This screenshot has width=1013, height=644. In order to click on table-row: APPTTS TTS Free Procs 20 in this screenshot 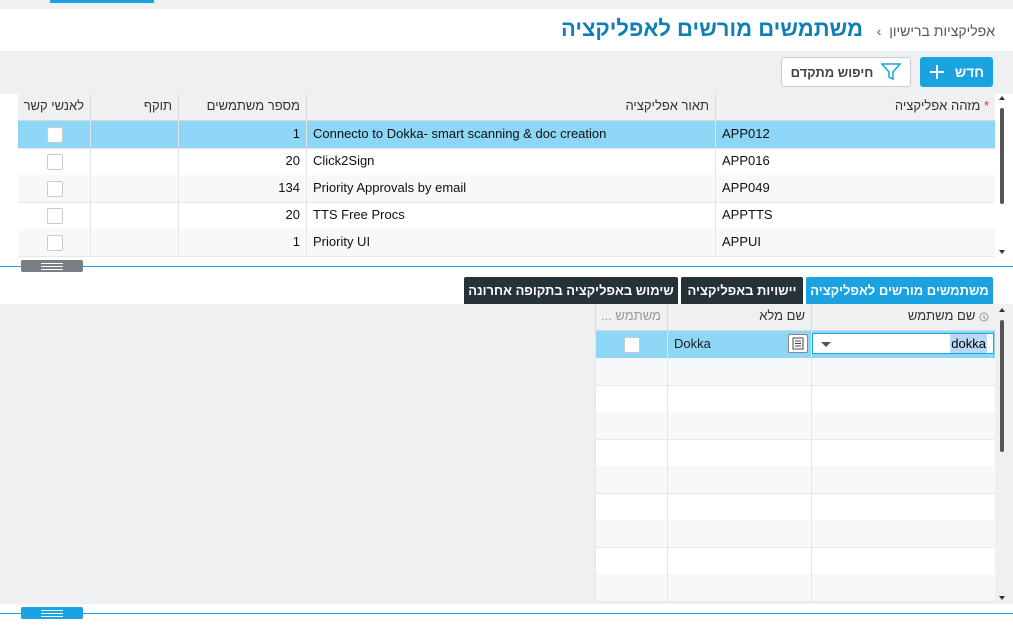, I will do `click(506, 216)`.